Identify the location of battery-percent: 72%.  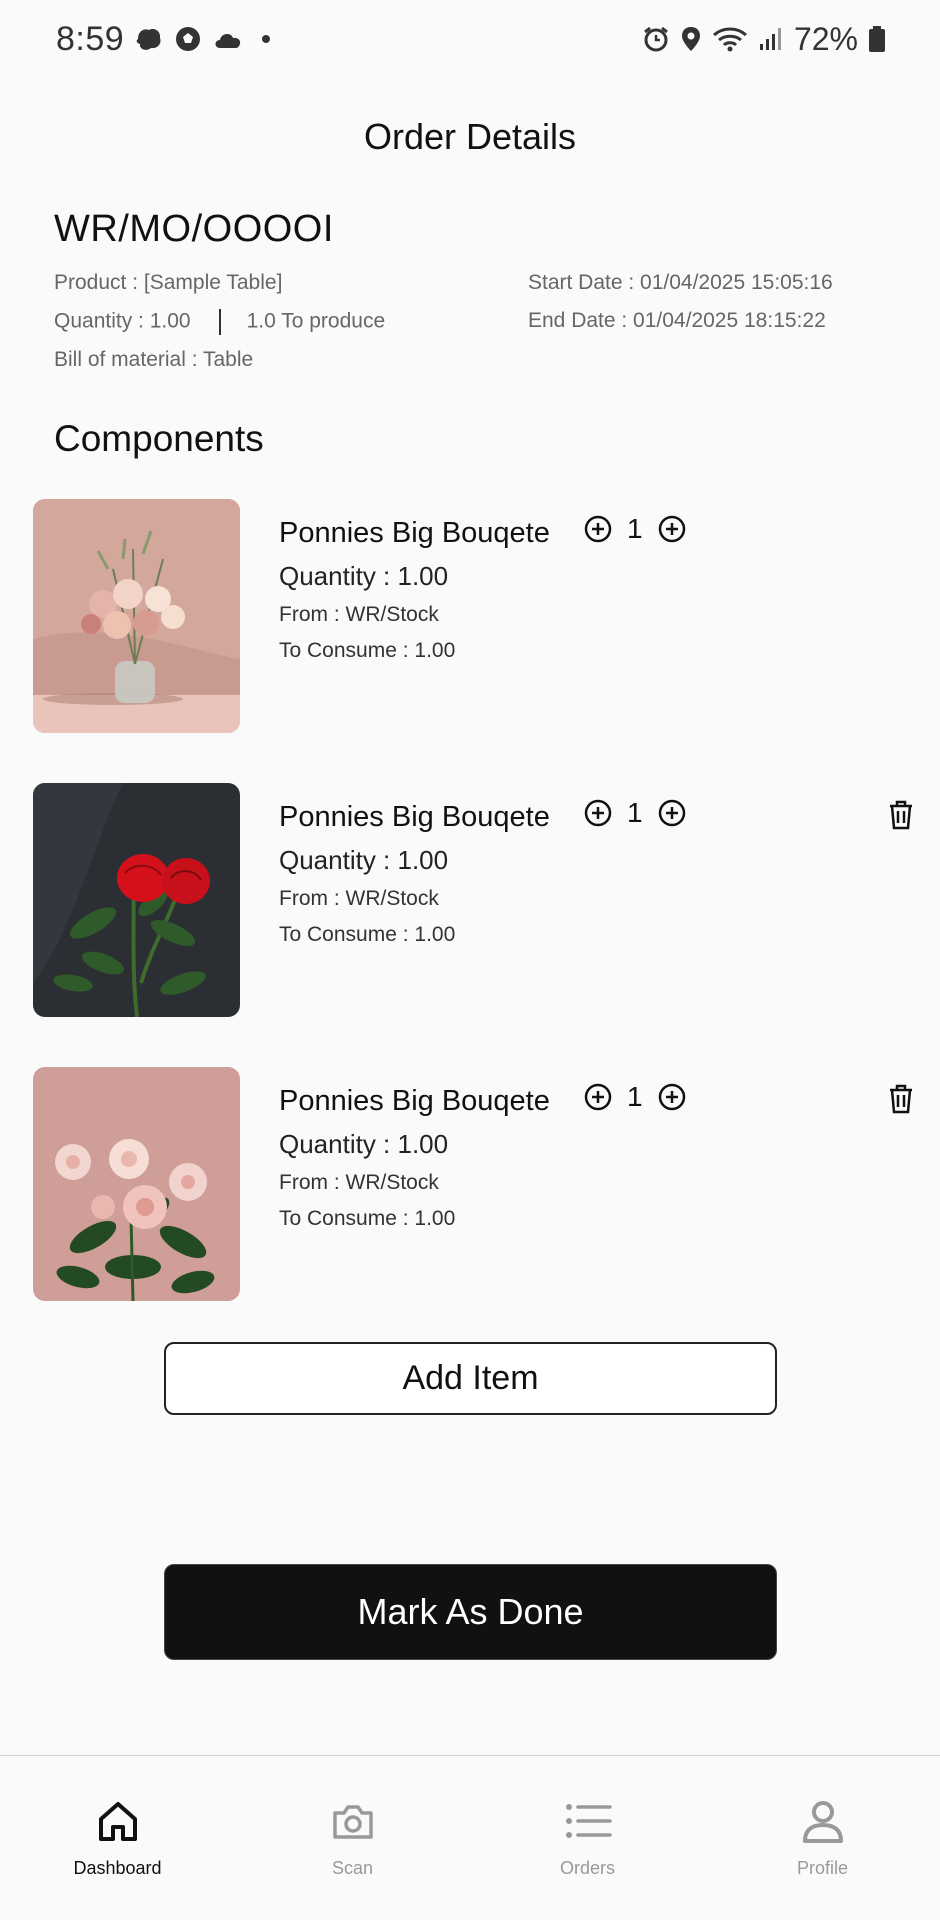
(825, 38).